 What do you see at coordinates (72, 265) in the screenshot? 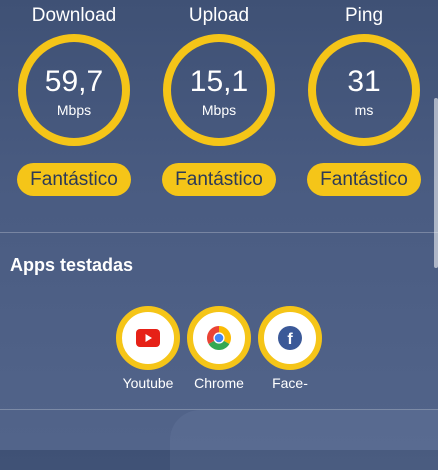
I see `apps-section-title: Apps testadas` at bounding box center [72, 265].